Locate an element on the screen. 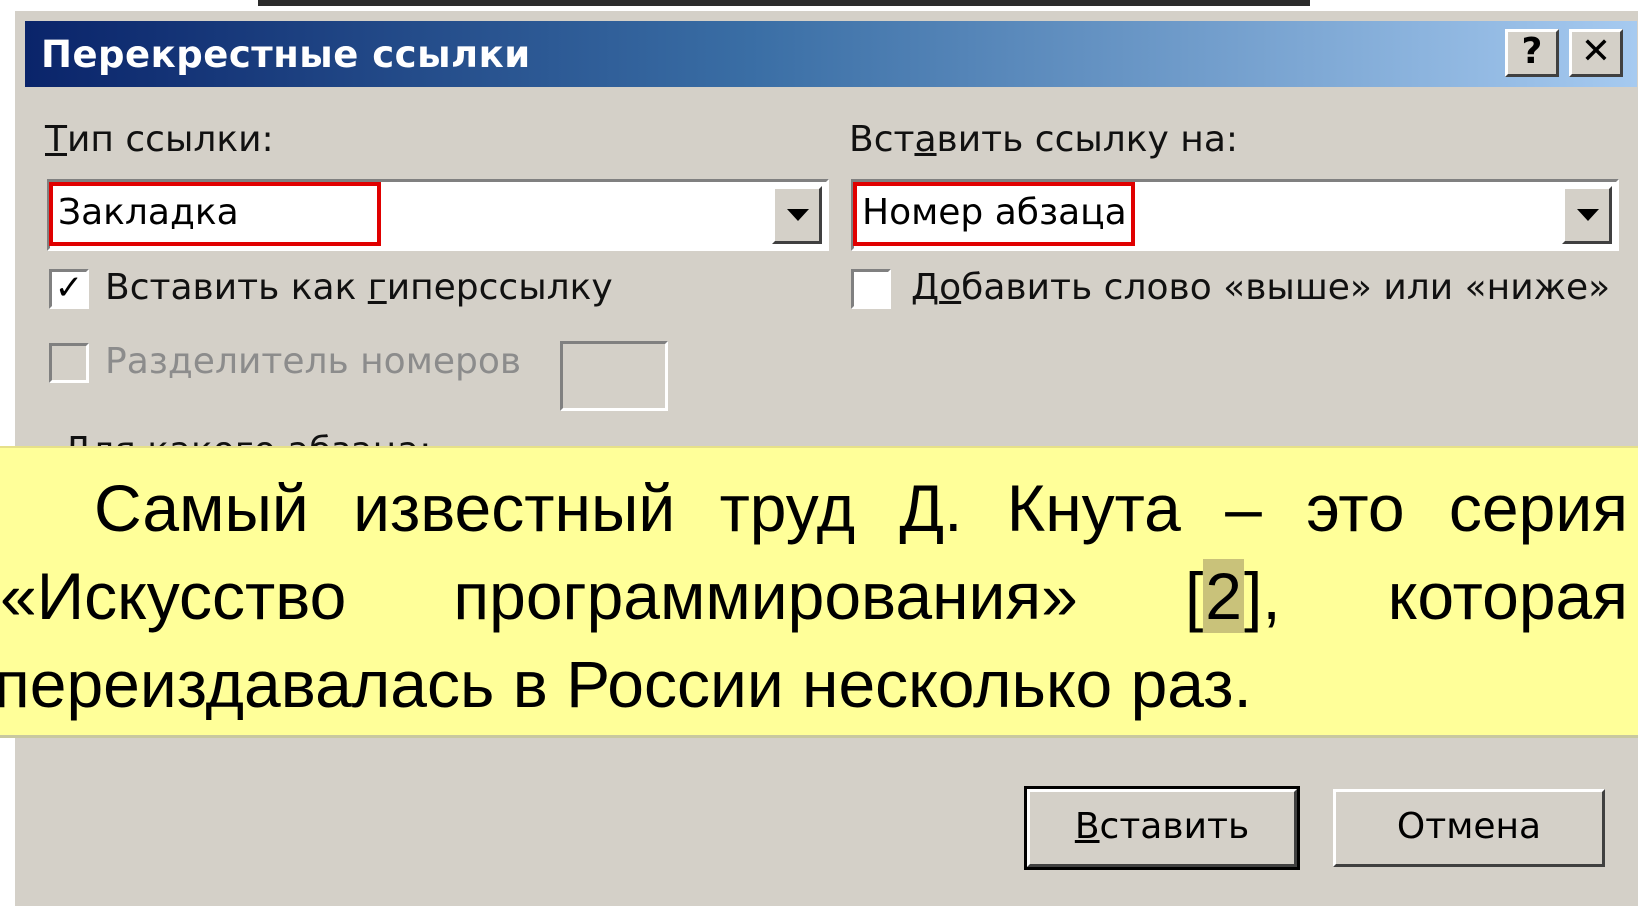 Image resolution: width=1638 pixels, height=906 pixels. insert-as-hyperlink-label: Вставить как гиперссылку is located at coordinates (359, 287).